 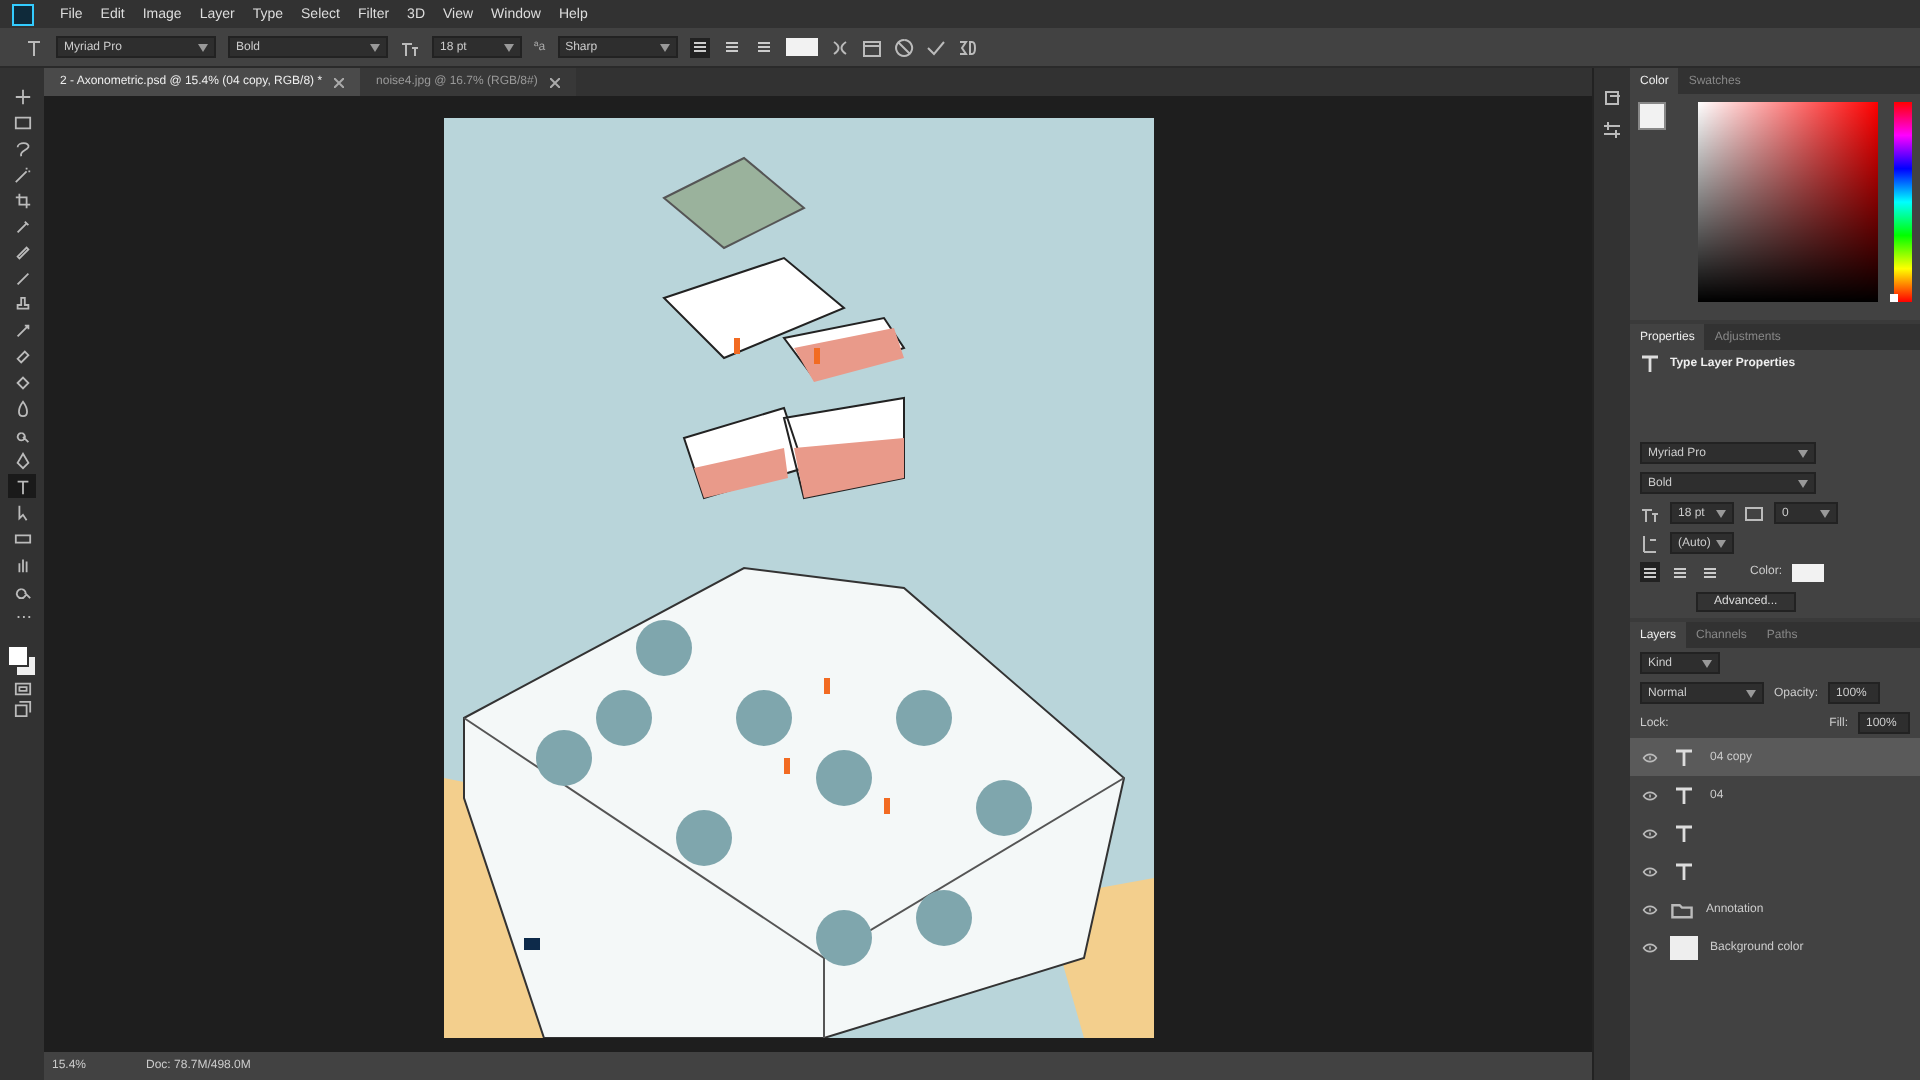 I want to click on layer-thumbnail, so click(x=1684, y=947).